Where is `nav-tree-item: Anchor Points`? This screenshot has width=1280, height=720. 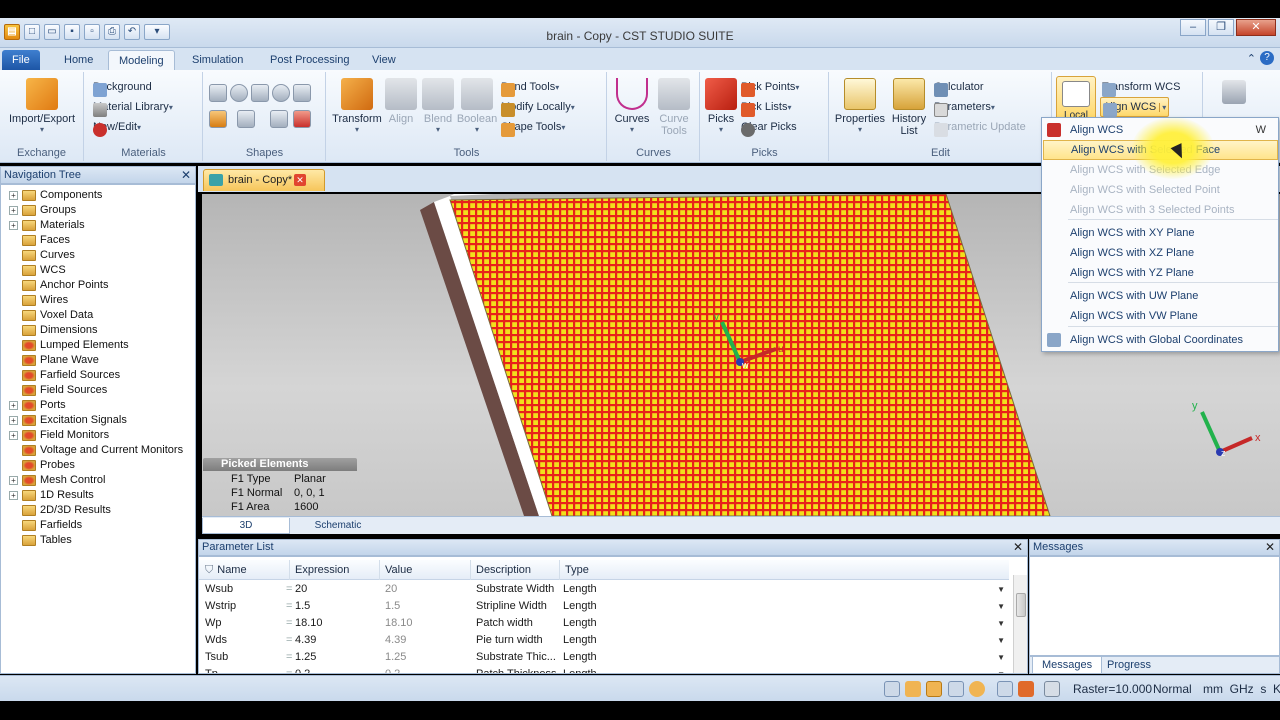
nav-tree-item: Anchor Points is located at coordinates (58, 285).